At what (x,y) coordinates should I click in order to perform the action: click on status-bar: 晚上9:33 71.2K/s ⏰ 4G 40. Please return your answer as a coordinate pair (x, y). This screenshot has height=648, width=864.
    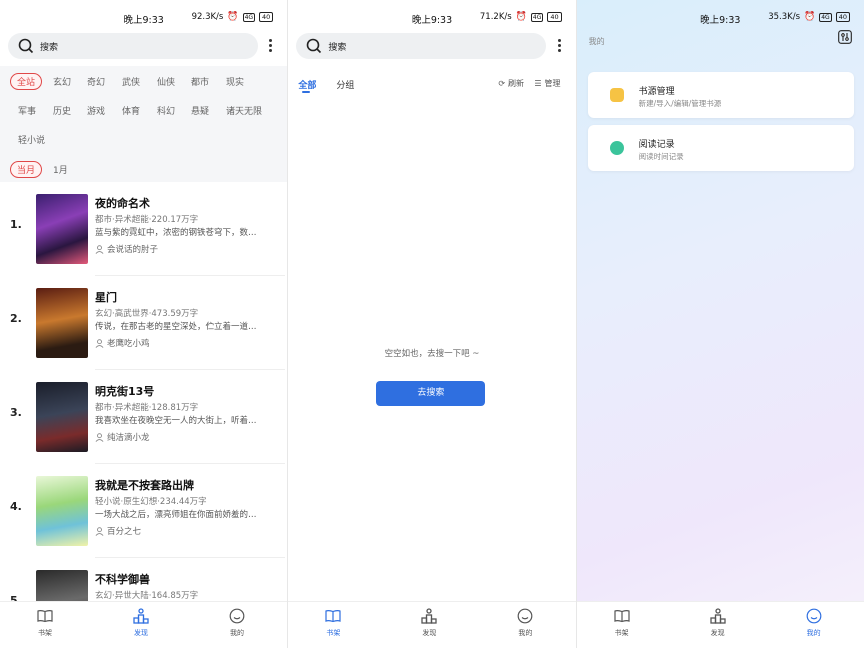
    Looking at the image, I should click on (431, 17).